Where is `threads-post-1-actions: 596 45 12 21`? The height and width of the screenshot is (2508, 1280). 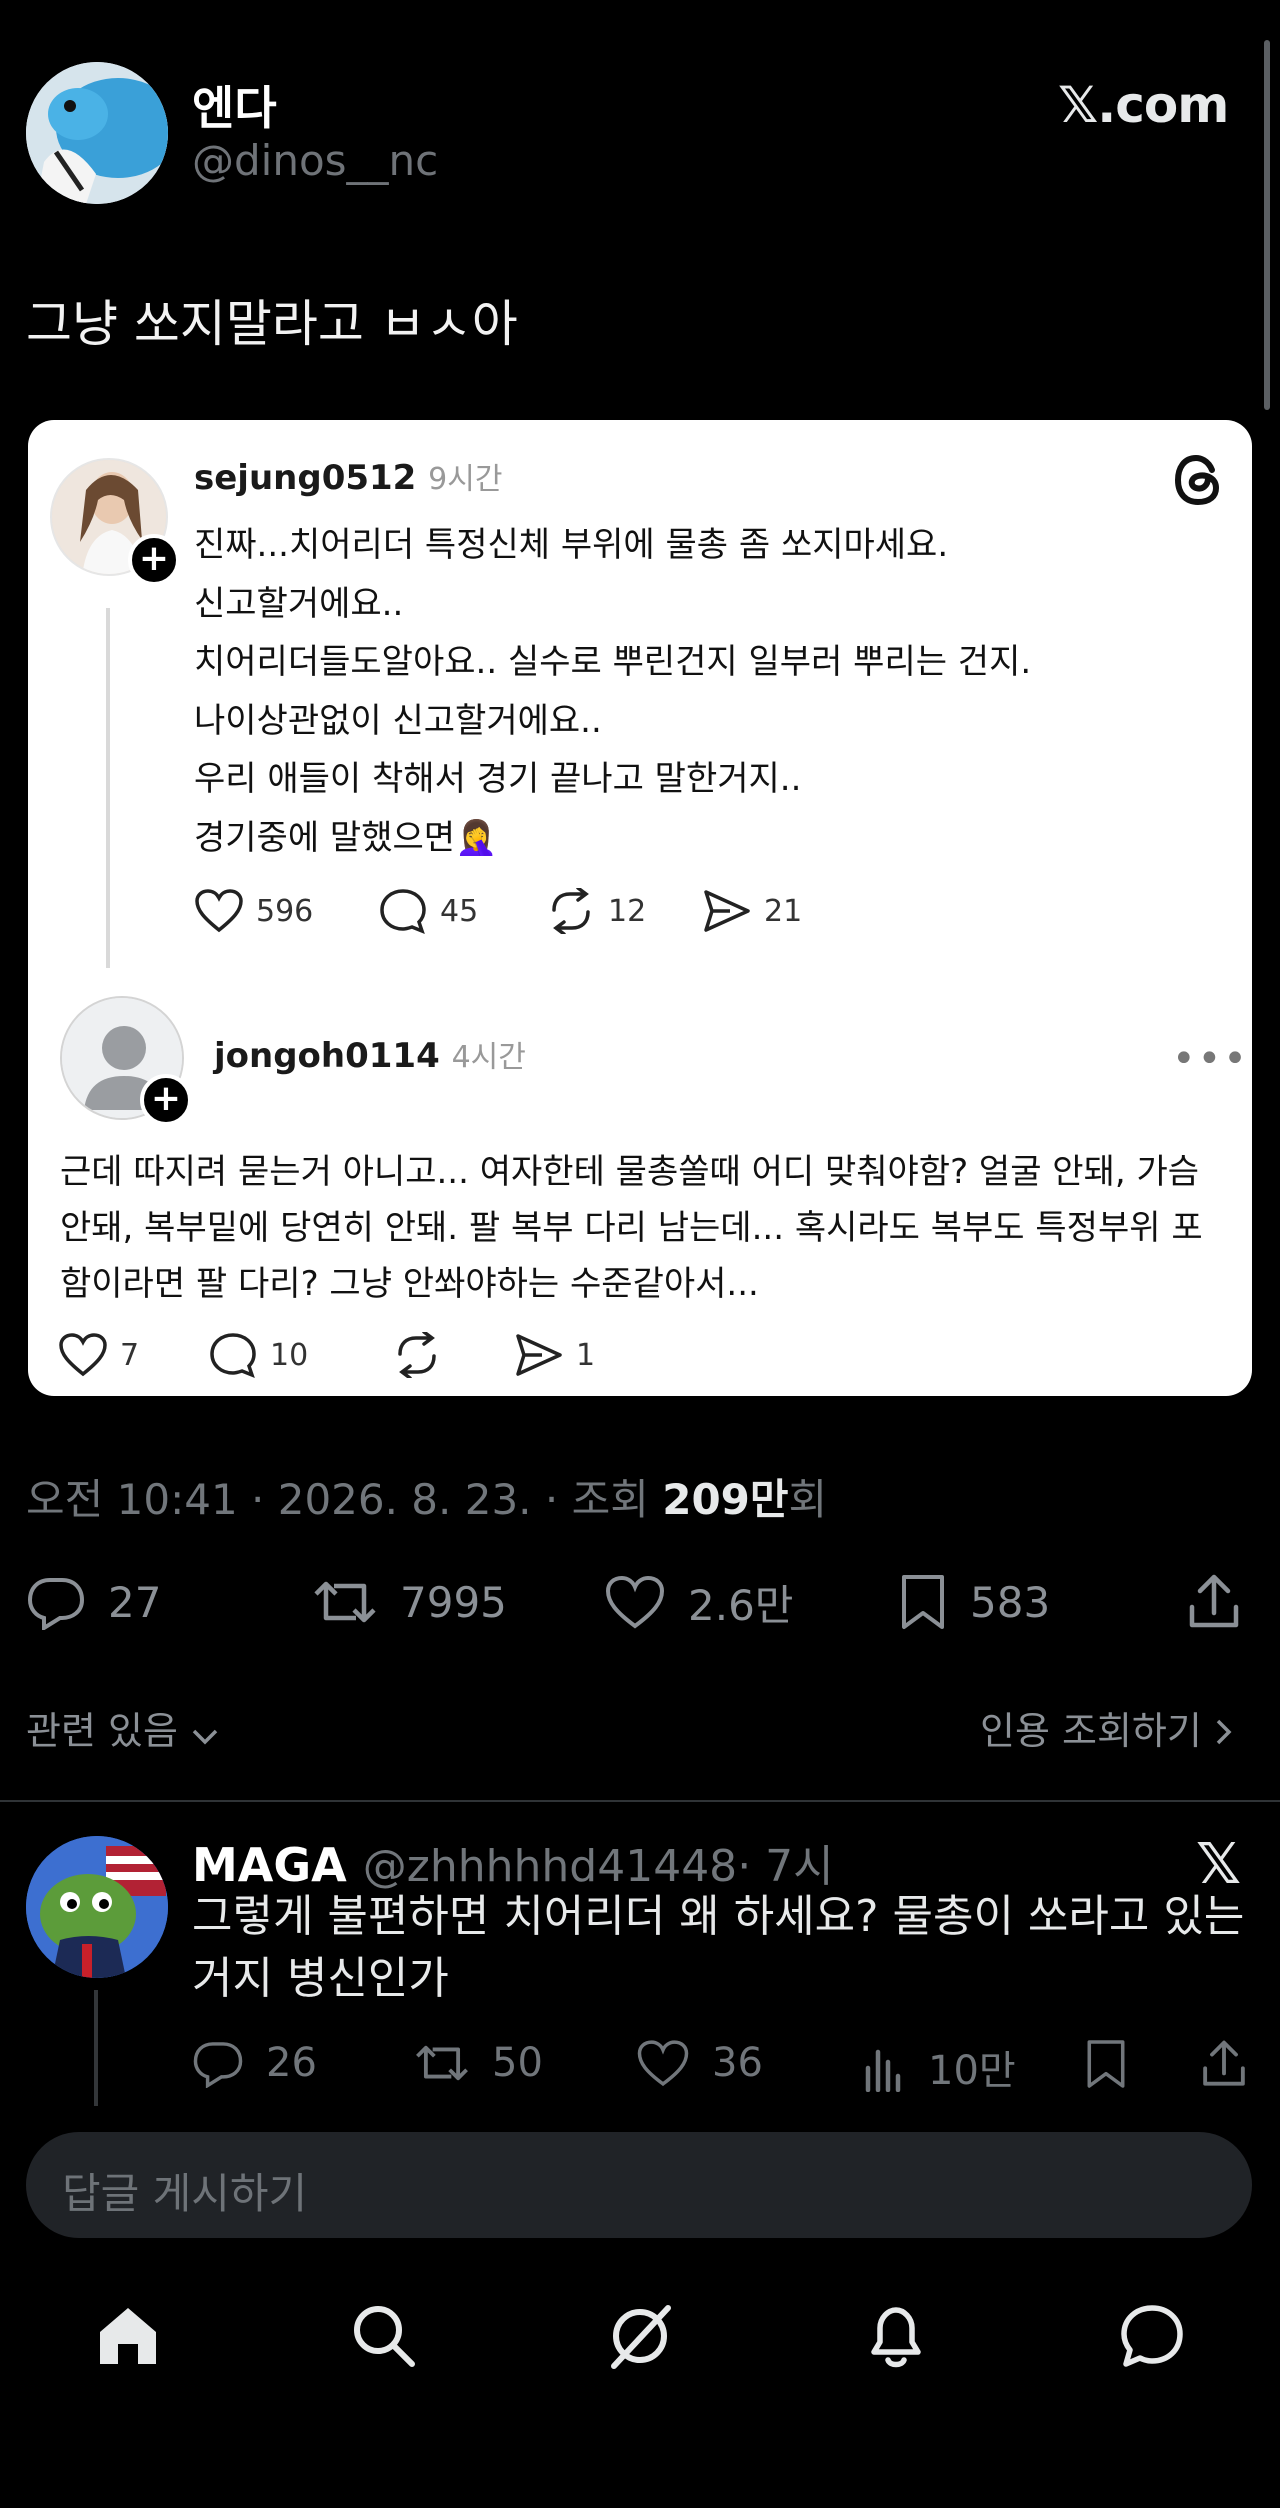 threads-post-1-actions: 596 45 12 21 is located at coordinates (544, 911).